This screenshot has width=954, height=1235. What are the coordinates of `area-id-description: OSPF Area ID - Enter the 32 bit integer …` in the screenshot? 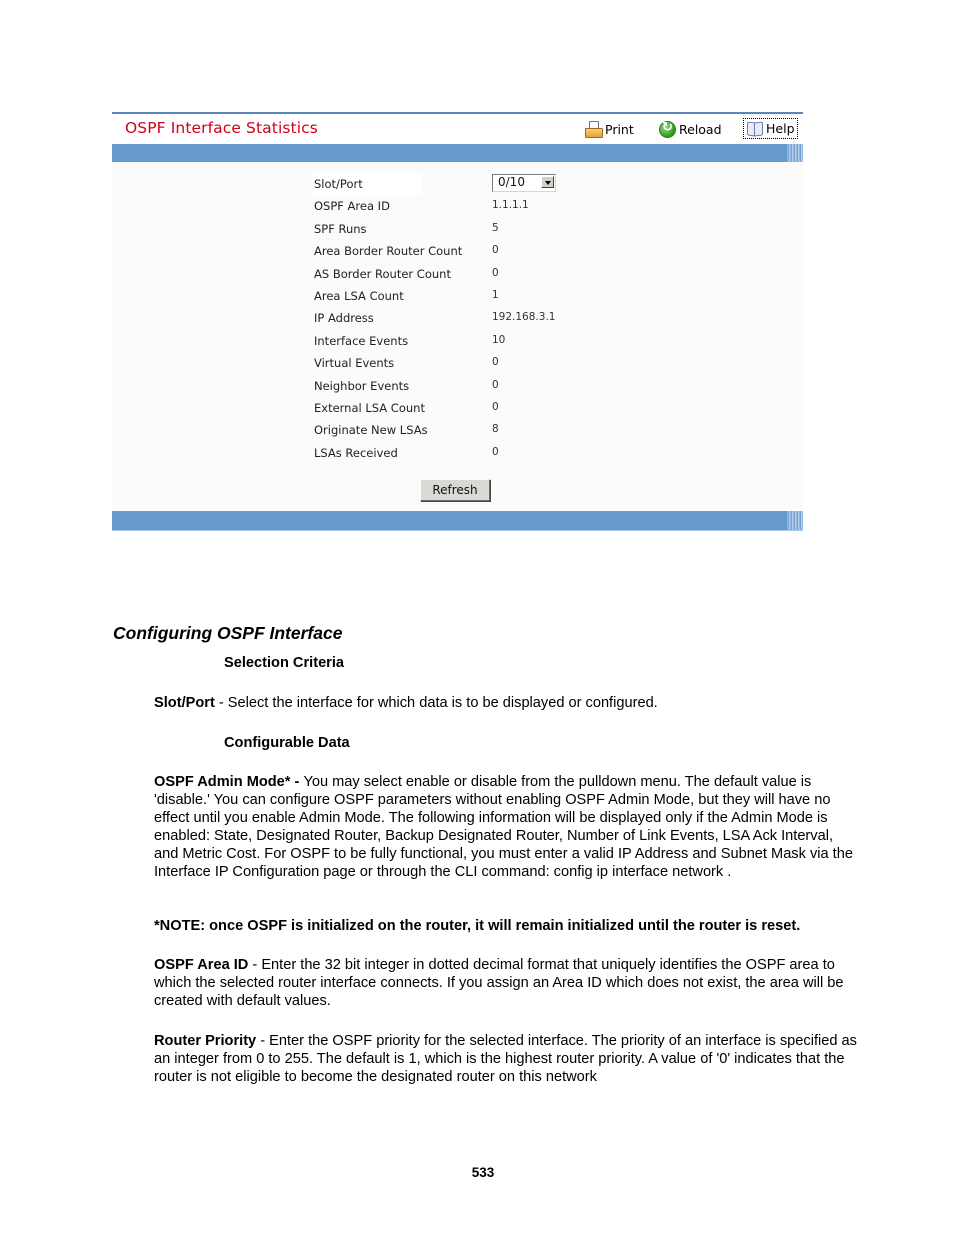 It's located at (506, 983).